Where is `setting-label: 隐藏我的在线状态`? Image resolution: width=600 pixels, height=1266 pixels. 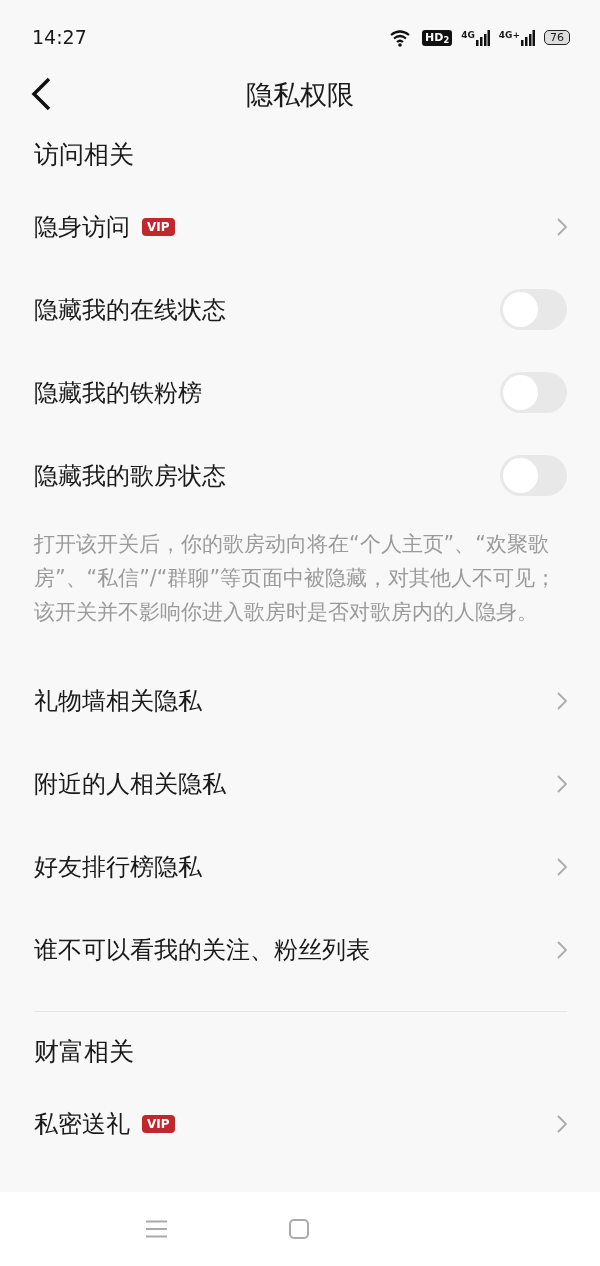 setting-label: 隐藏我的在线状态 is located at coordinates (130, 310).